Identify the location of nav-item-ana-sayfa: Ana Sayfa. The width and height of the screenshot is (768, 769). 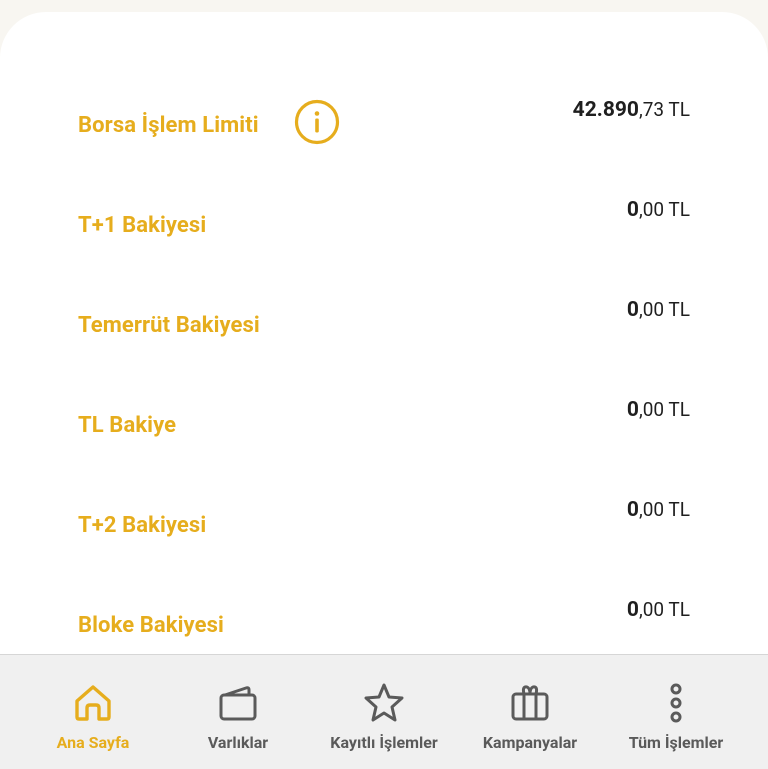
(93, 712).